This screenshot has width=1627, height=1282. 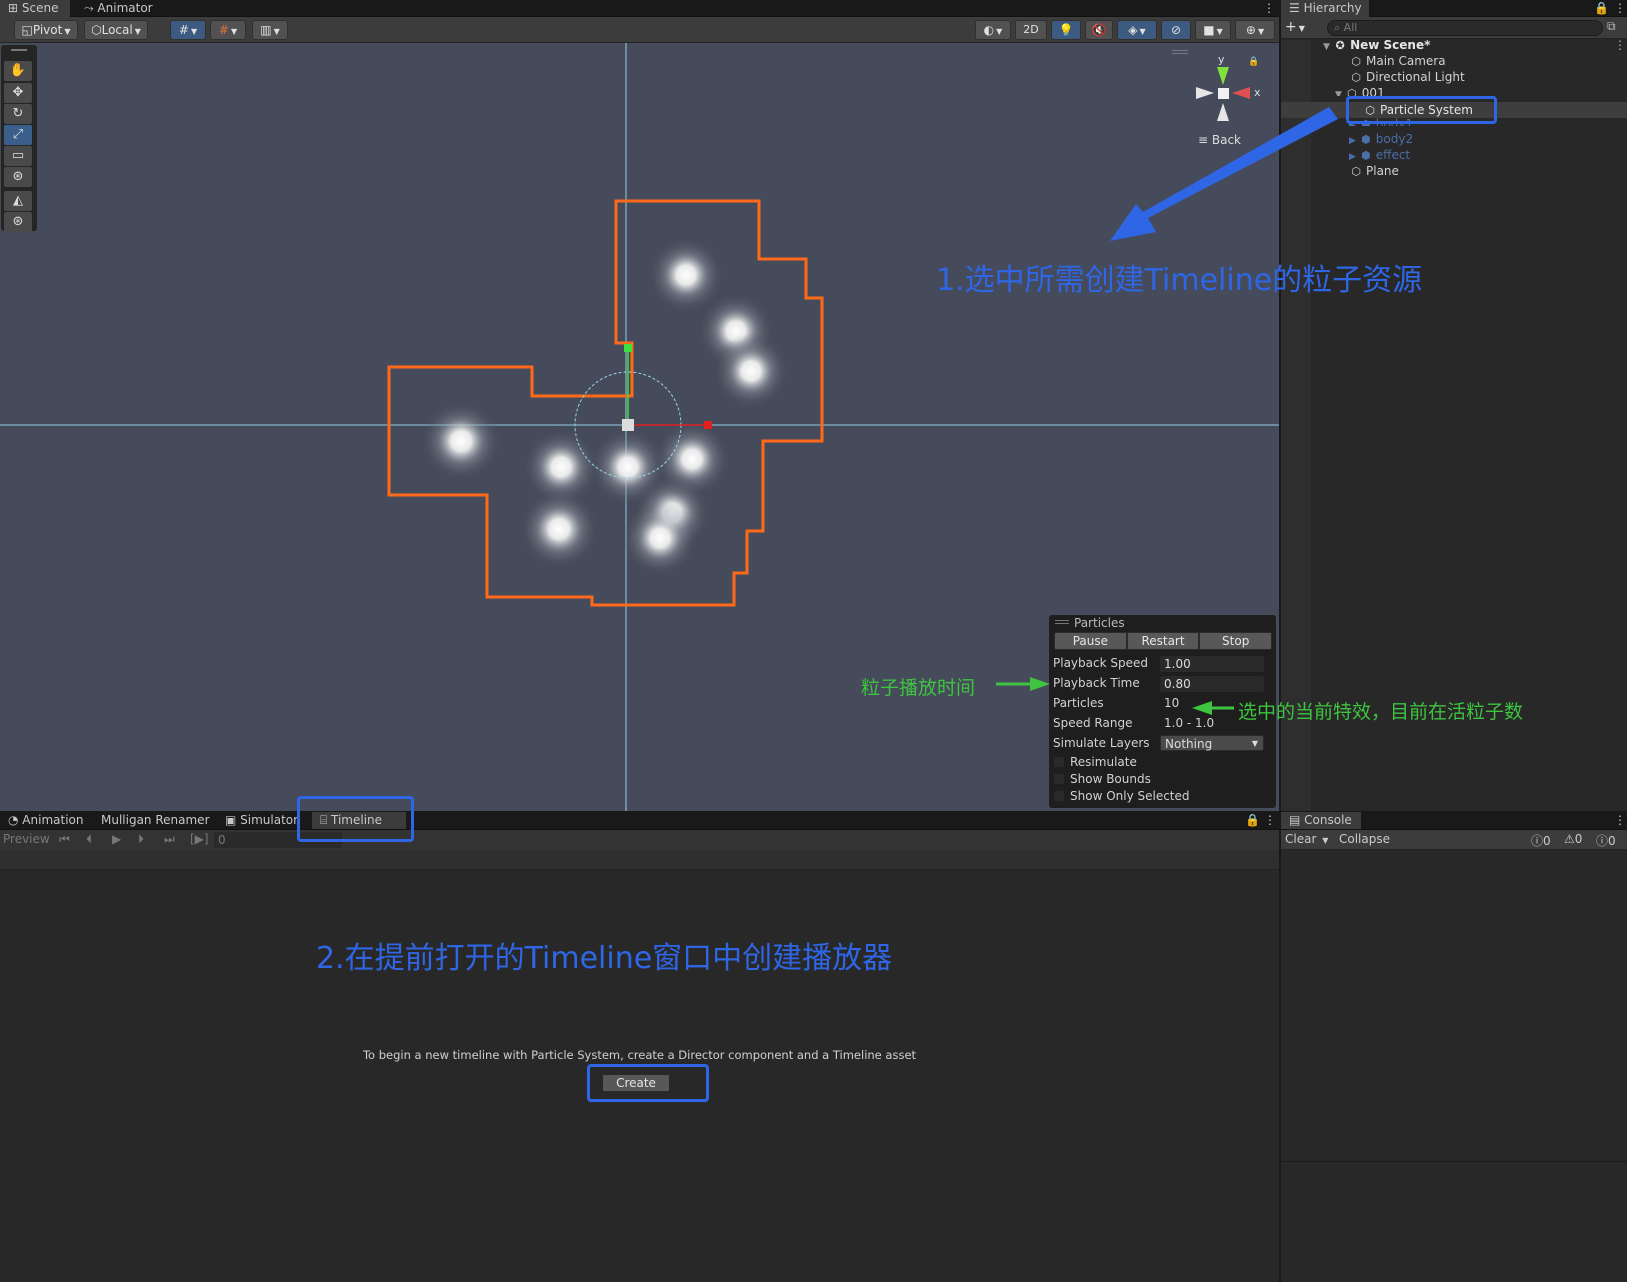 What do you see at coordinates (64, 839) in the screenshot?
I see `goto-start-icon: ⏮` at bounding box center [64, 839].